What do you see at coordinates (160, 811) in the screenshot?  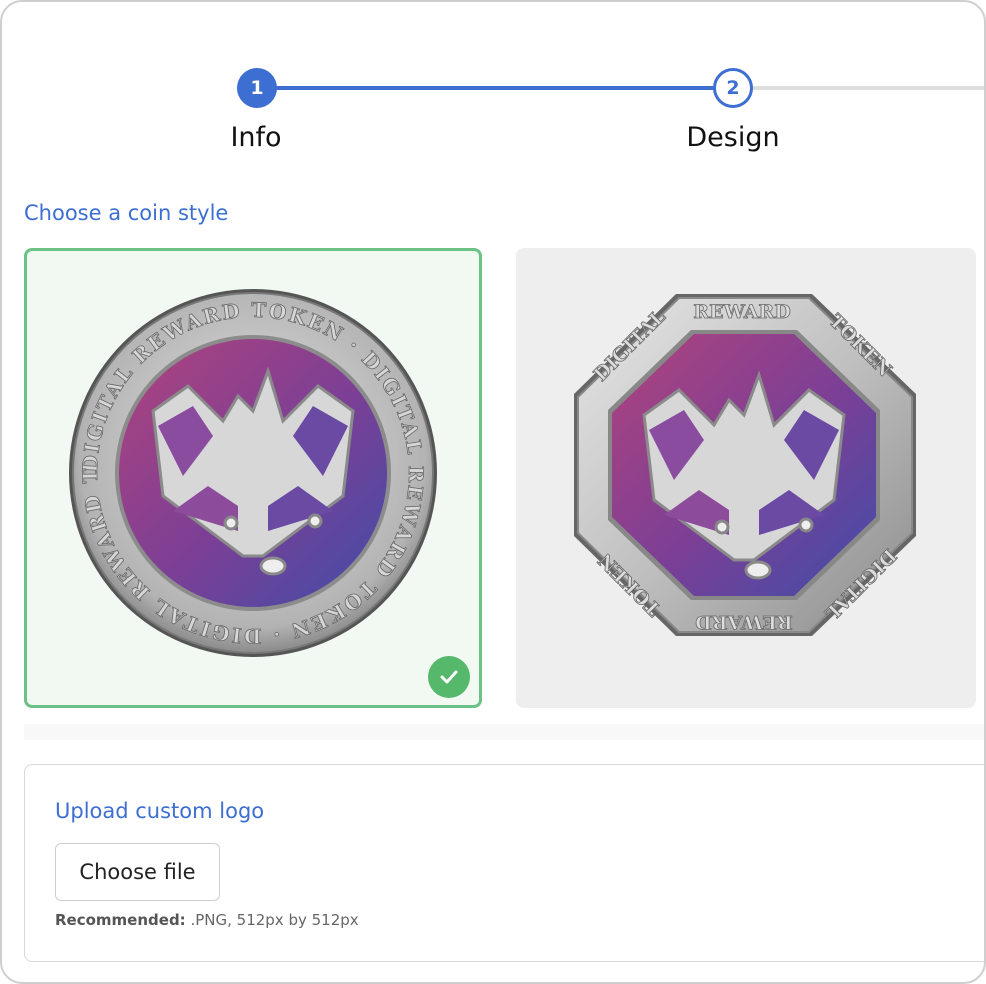 I see `upload-logo-heading: Upload custom logo` at bounding box center [160, 811].